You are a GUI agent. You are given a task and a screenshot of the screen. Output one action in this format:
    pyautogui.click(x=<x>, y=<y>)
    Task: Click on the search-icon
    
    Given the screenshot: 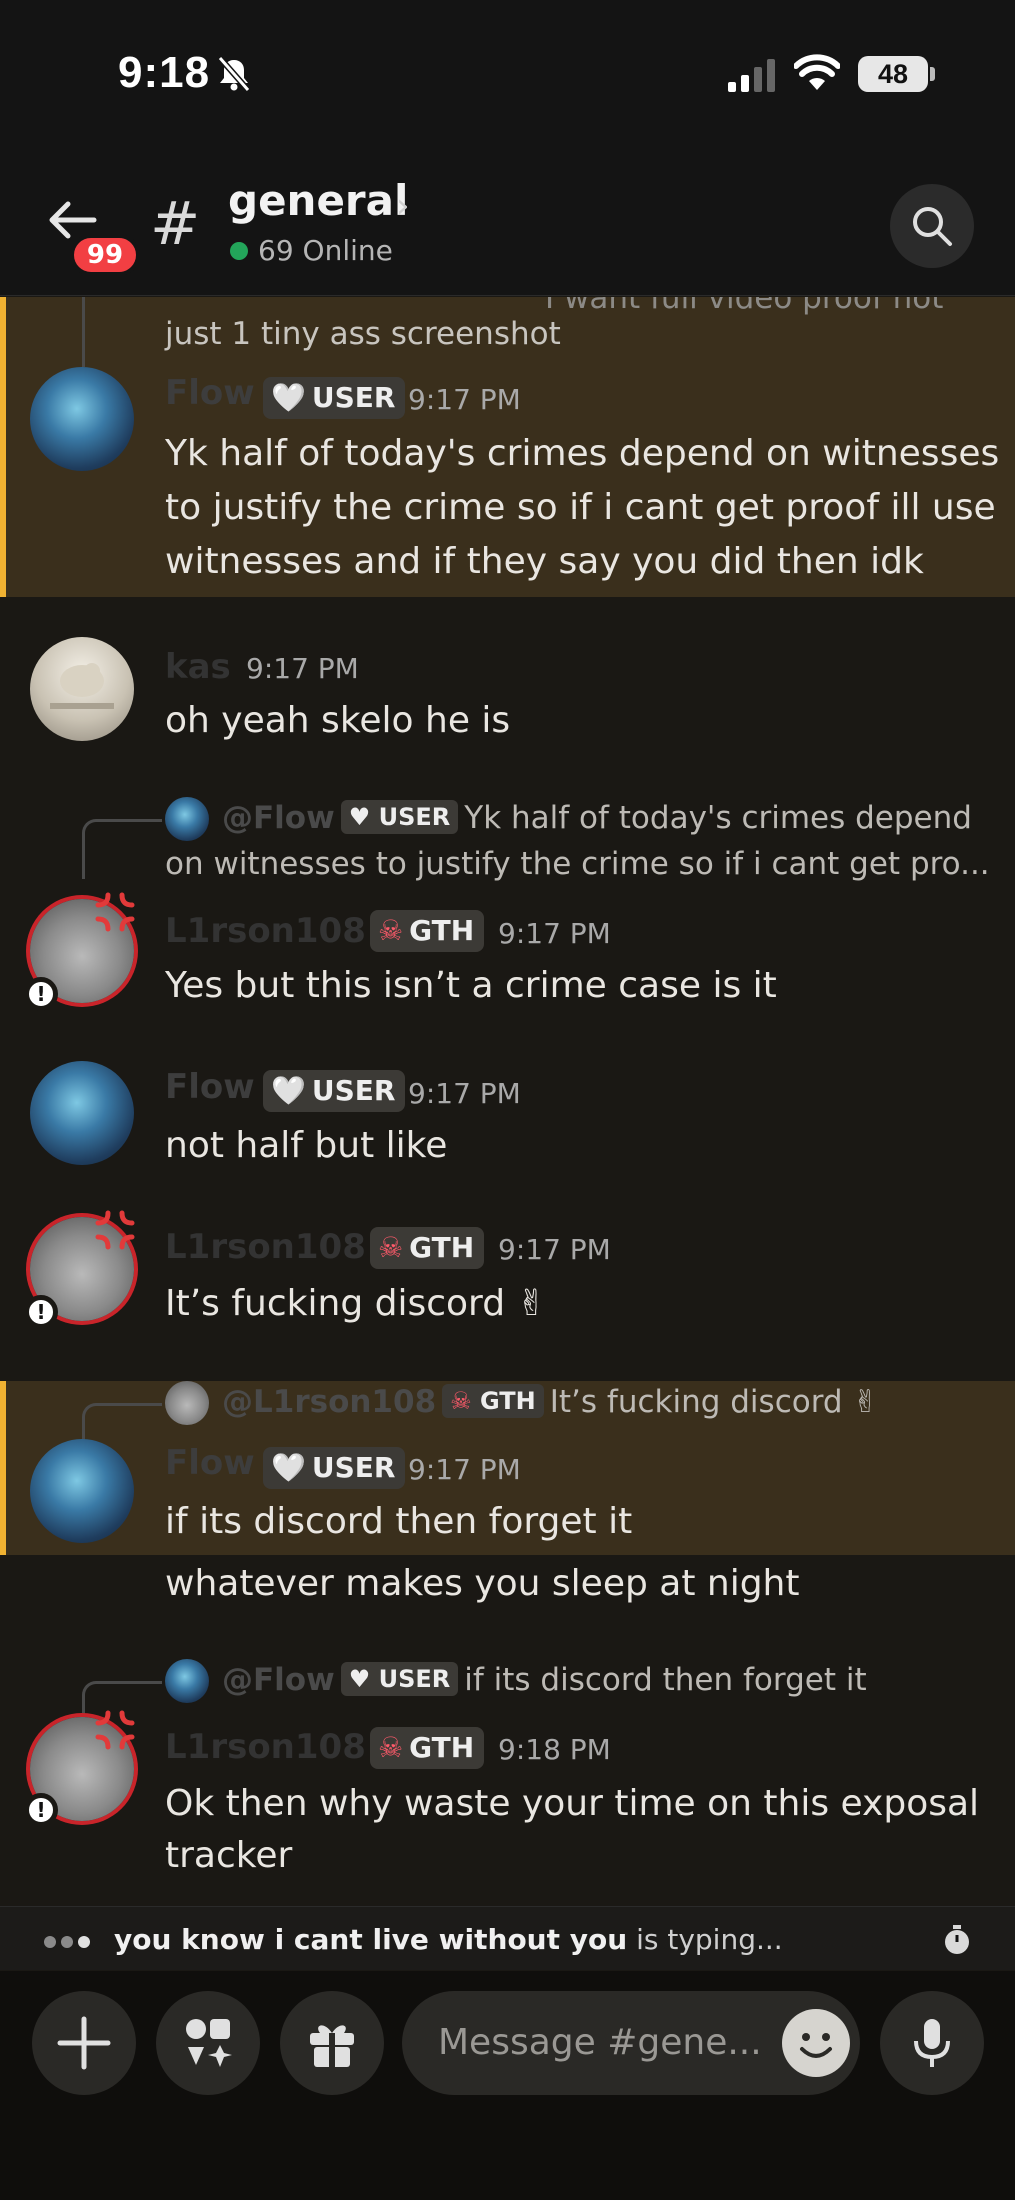 What is the action you would take?
    pyautogui.click(x=932, y=226)
    